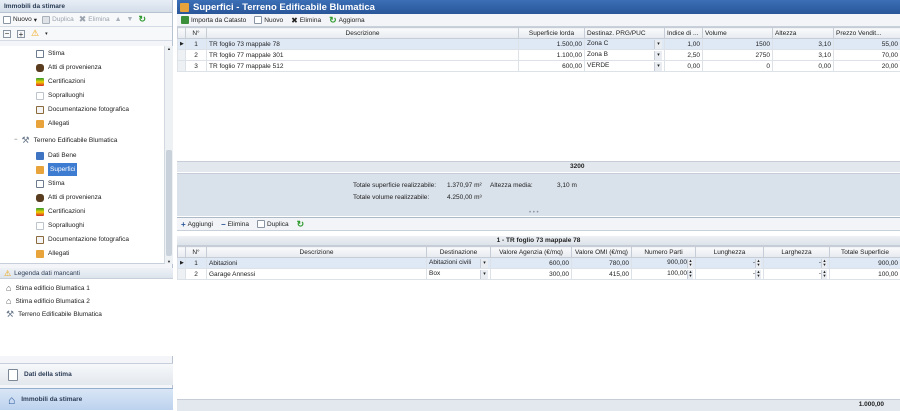  Describe the element at coordinates (52, 253) in the screenshot. I see `tree-item-allegati-2: Allegati` at that location.